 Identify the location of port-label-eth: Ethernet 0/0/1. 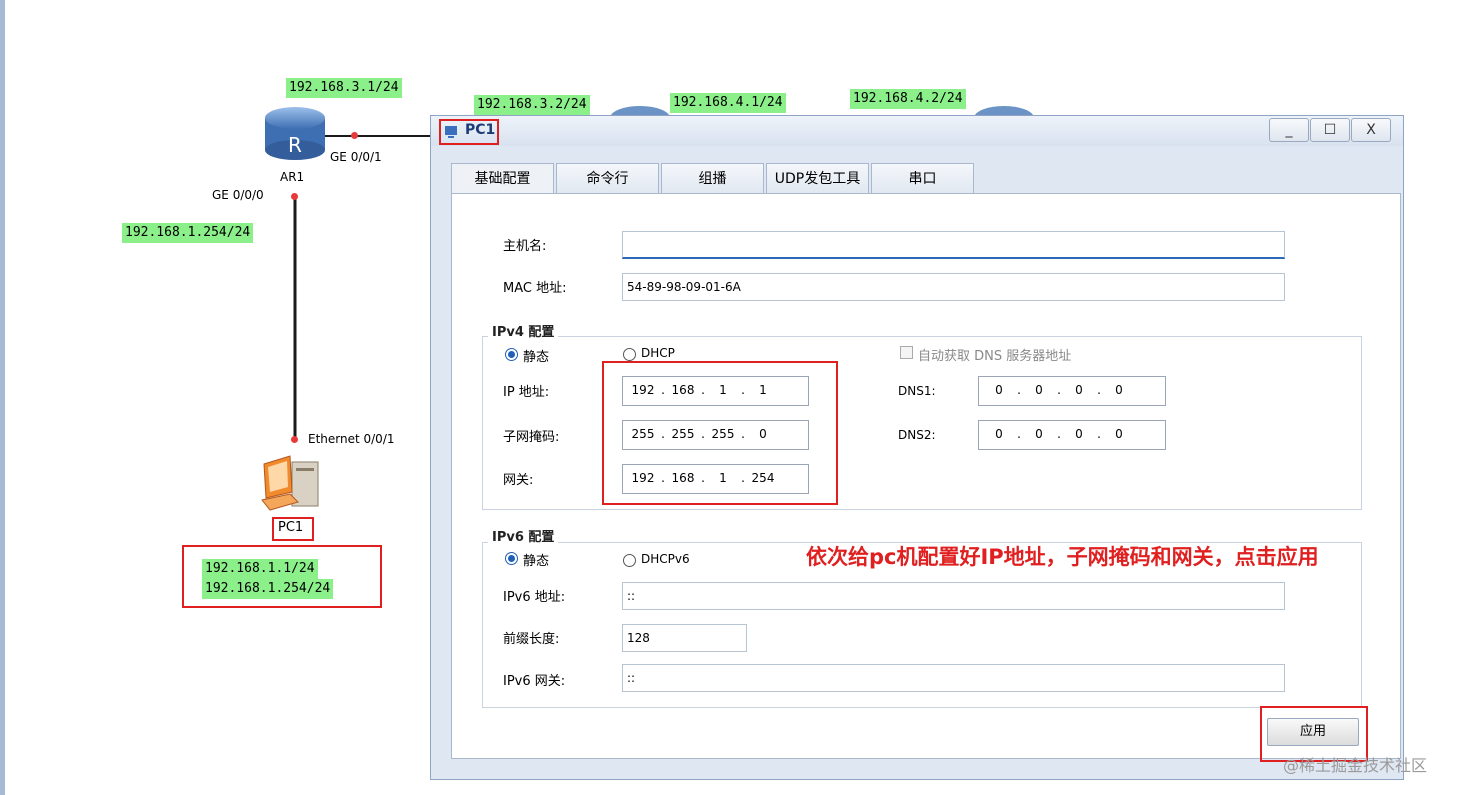
(351, 439).